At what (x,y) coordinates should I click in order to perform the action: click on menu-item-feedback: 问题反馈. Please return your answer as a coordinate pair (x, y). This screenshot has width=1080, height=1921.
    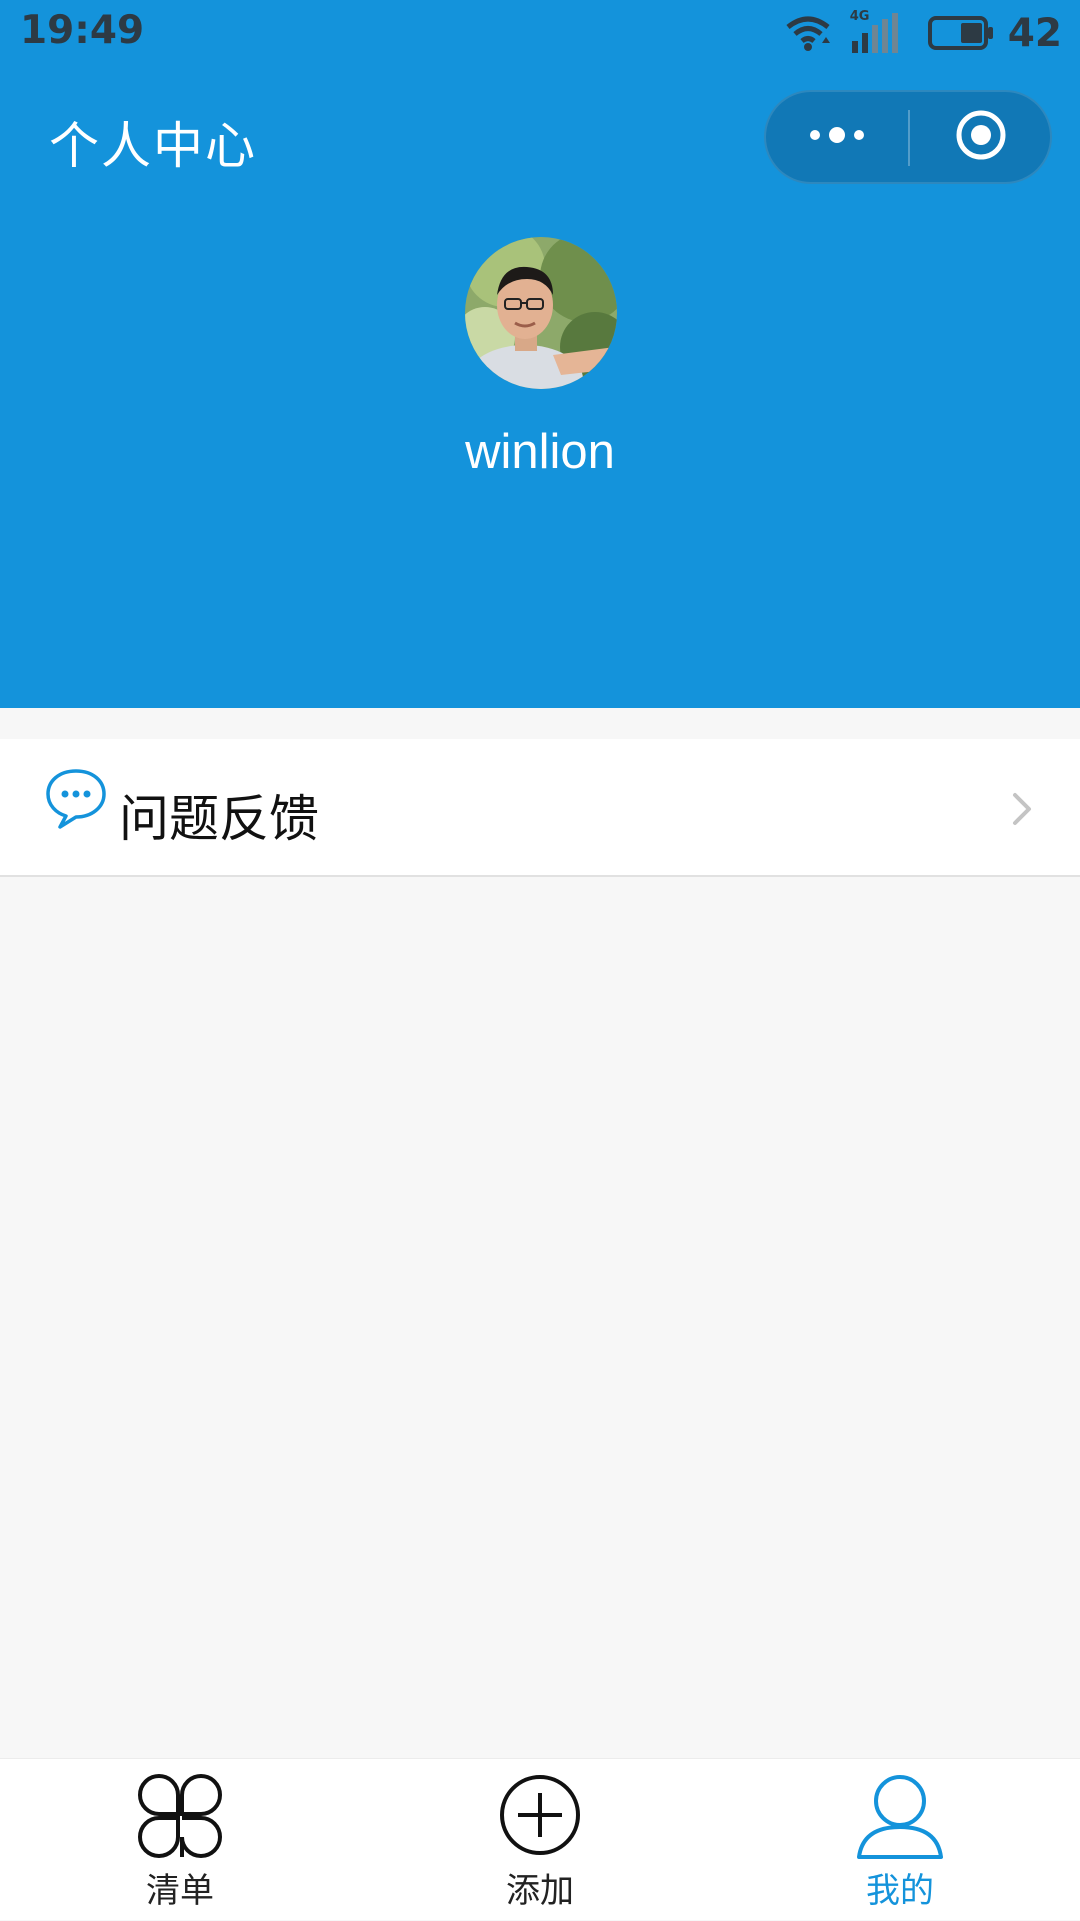
    Looking at the image, I should click on (540, 808).